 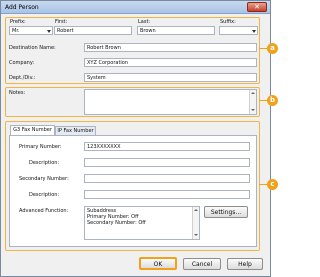 I want to click on window-title: Add Person, so click(x=22, y=7).